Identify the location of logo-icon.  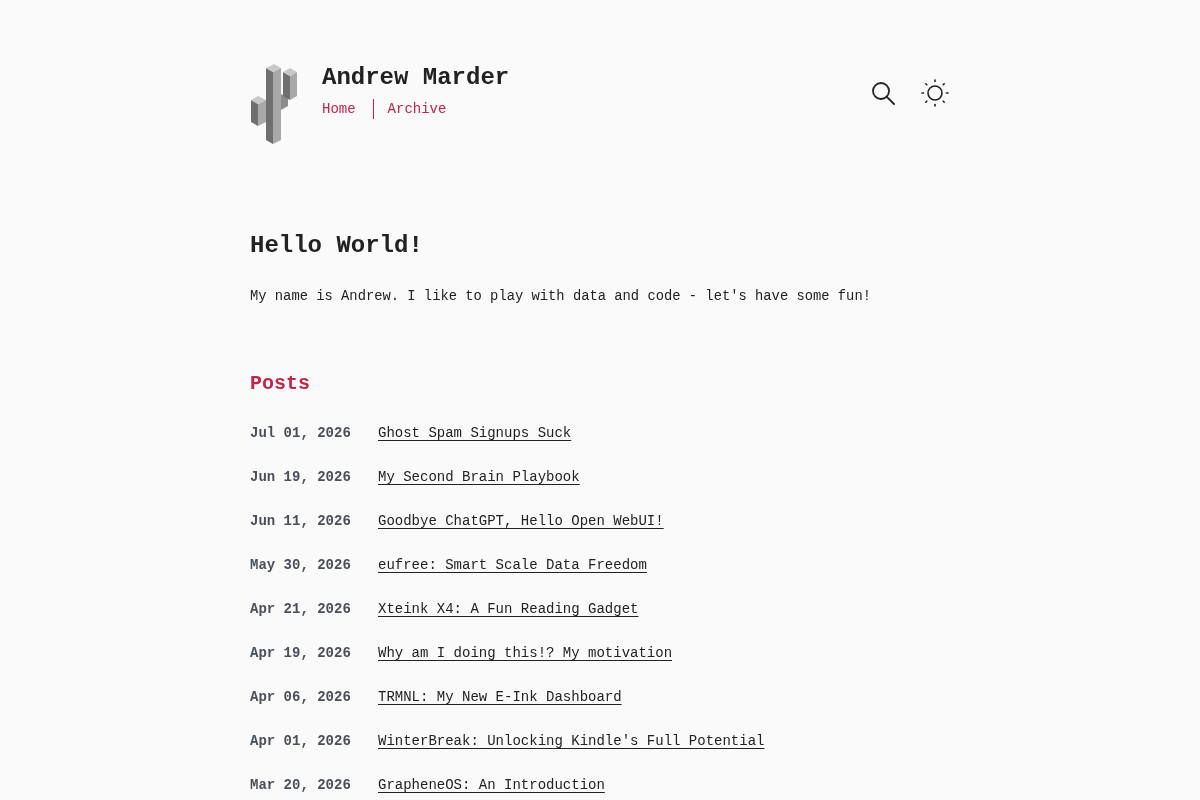
(274, 104).